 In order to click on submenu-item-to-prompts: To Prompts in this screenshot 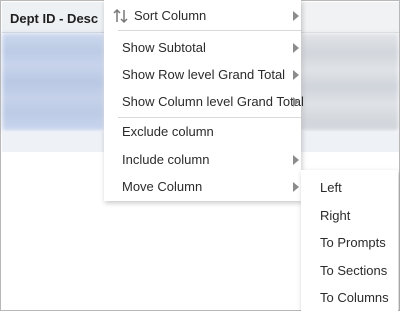, I will do `click(349, 241)`.